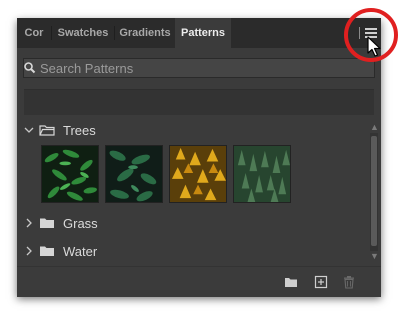 This screenshot has height=313, width=400. Describe the element at coordinates (349, 282) in the screenshot. I see `trash-icon` at that location.